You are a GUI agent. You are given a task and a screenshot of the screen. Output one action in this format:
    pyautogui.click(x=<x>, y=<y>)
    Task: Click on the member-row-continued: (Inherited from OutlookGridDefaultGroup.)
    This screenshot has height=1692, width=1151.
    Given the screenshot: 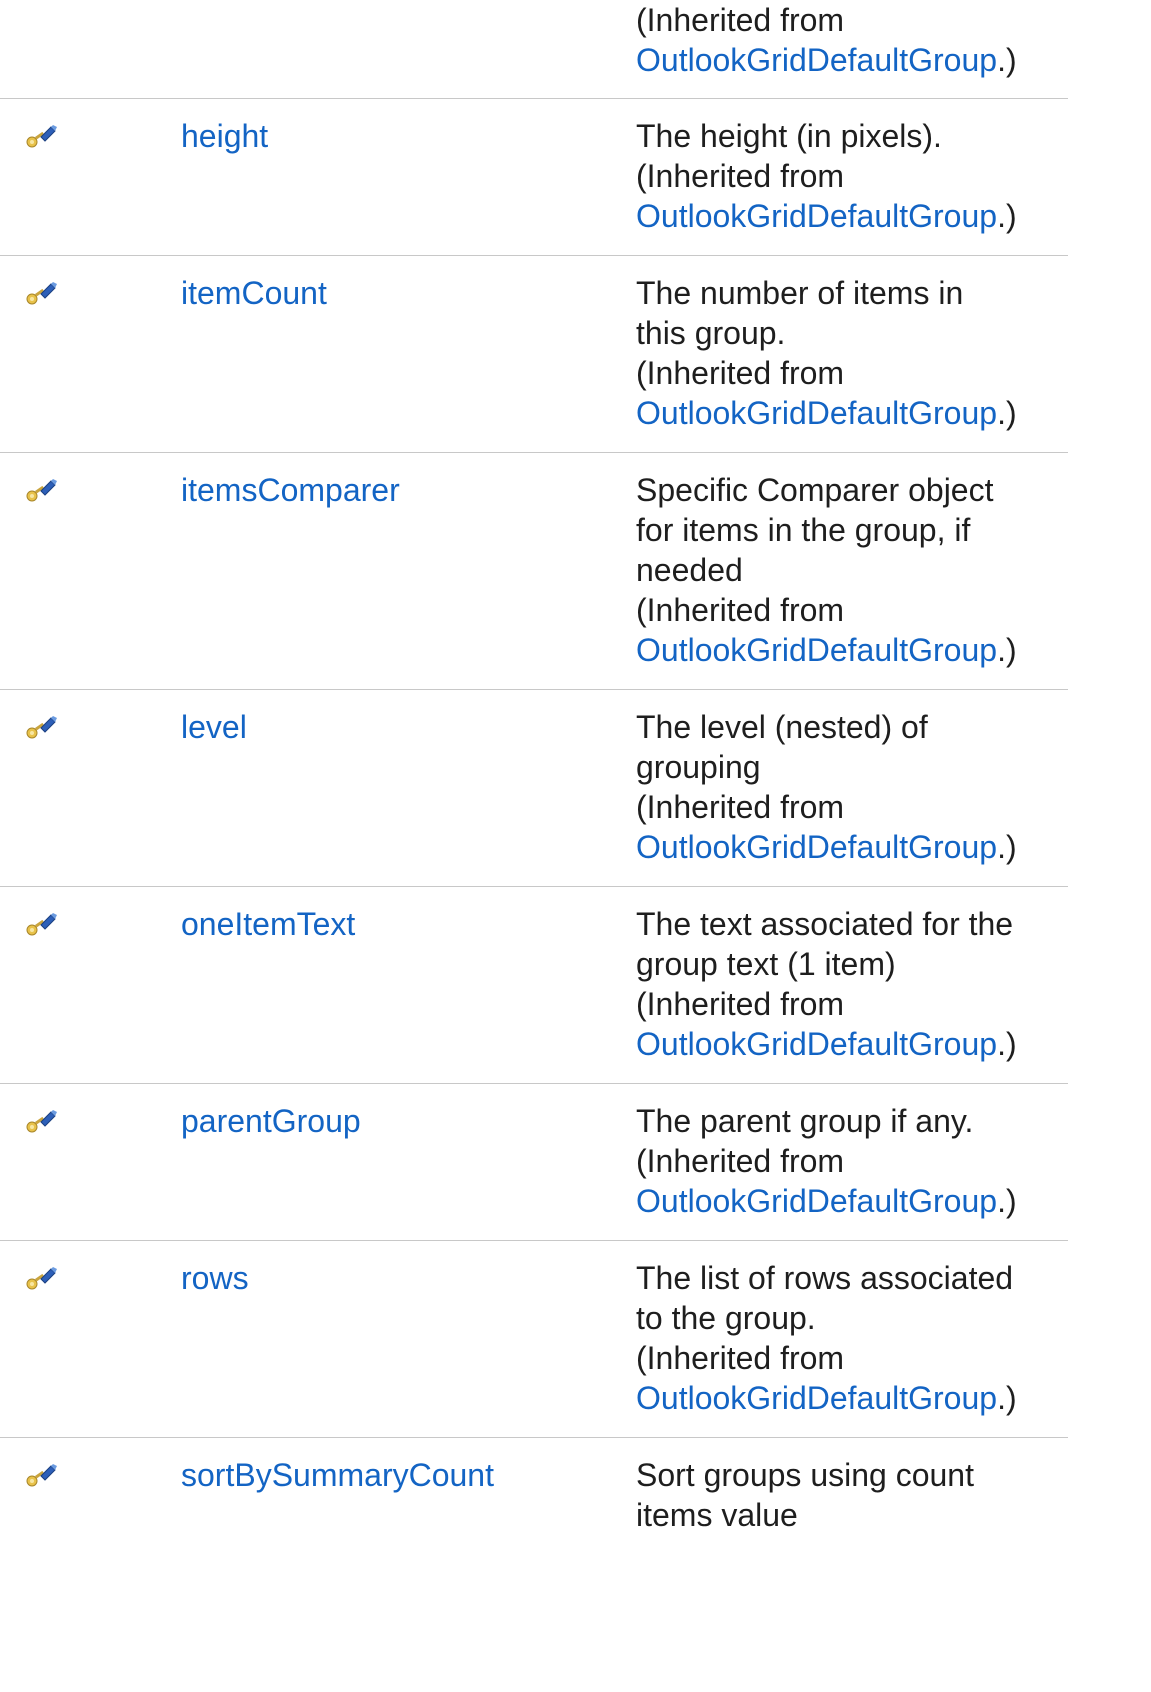 What is the action you would take?
    pyautogui.click(x=534, y=49)
    